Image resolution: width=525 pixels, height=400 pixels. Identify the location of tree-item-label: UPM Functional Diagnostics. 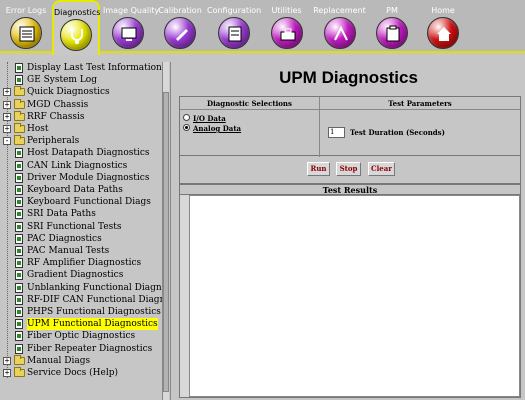
(92, 324).